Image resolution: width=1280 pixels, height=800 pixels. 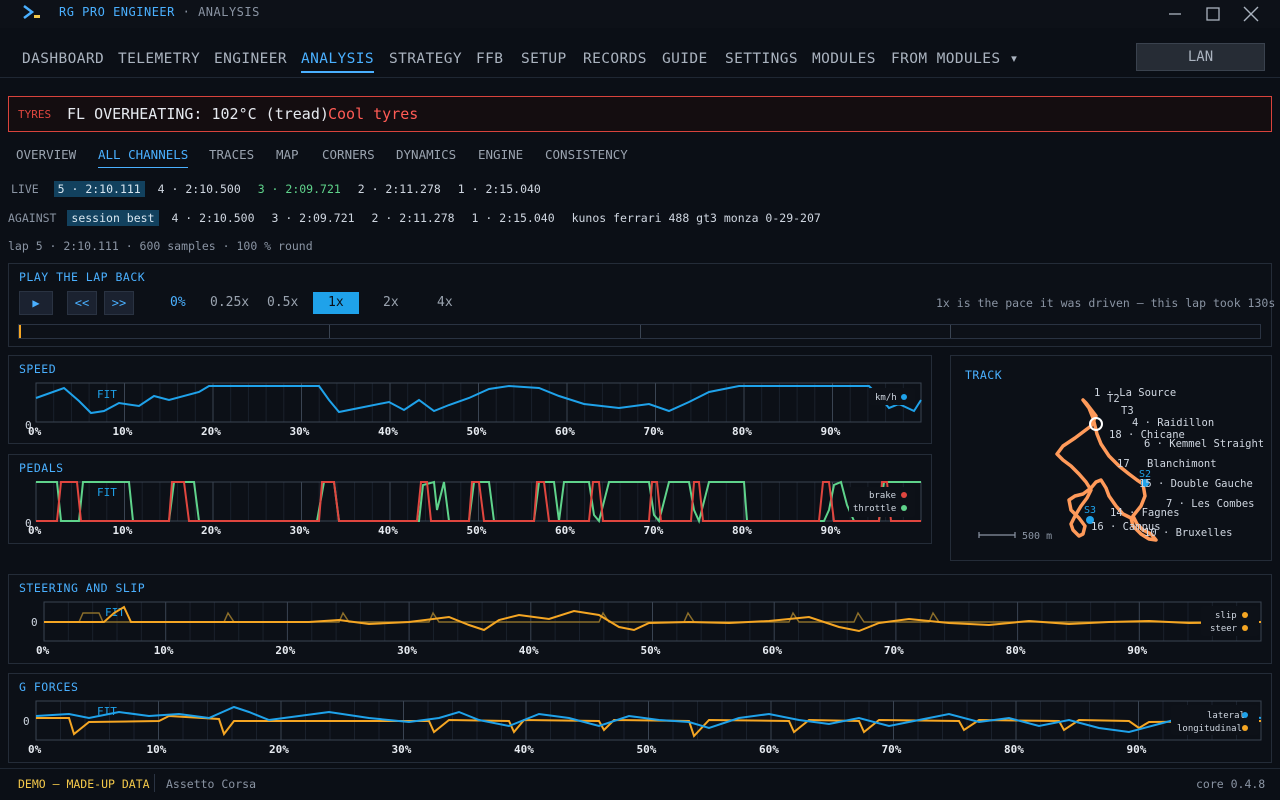 What do you see at coordinates (1226, 716) in the screenshot?
I see `gforce-legend-lateral: lateral` at bounding box center [1226, 716].